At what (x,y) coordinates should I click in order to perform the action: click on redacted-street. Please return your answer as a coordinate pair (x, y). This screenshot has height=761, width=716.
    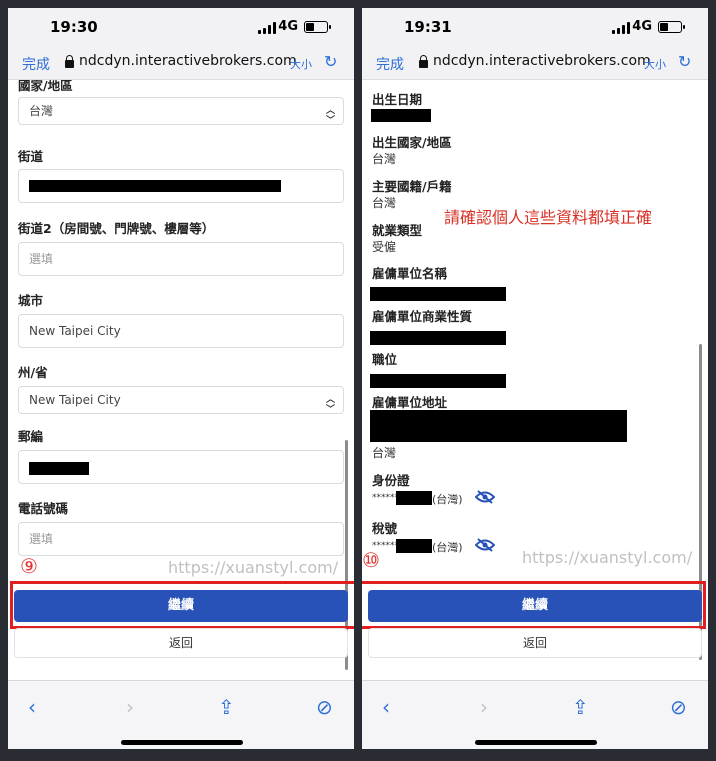
    Looking at the image, I should click on (155, 186).